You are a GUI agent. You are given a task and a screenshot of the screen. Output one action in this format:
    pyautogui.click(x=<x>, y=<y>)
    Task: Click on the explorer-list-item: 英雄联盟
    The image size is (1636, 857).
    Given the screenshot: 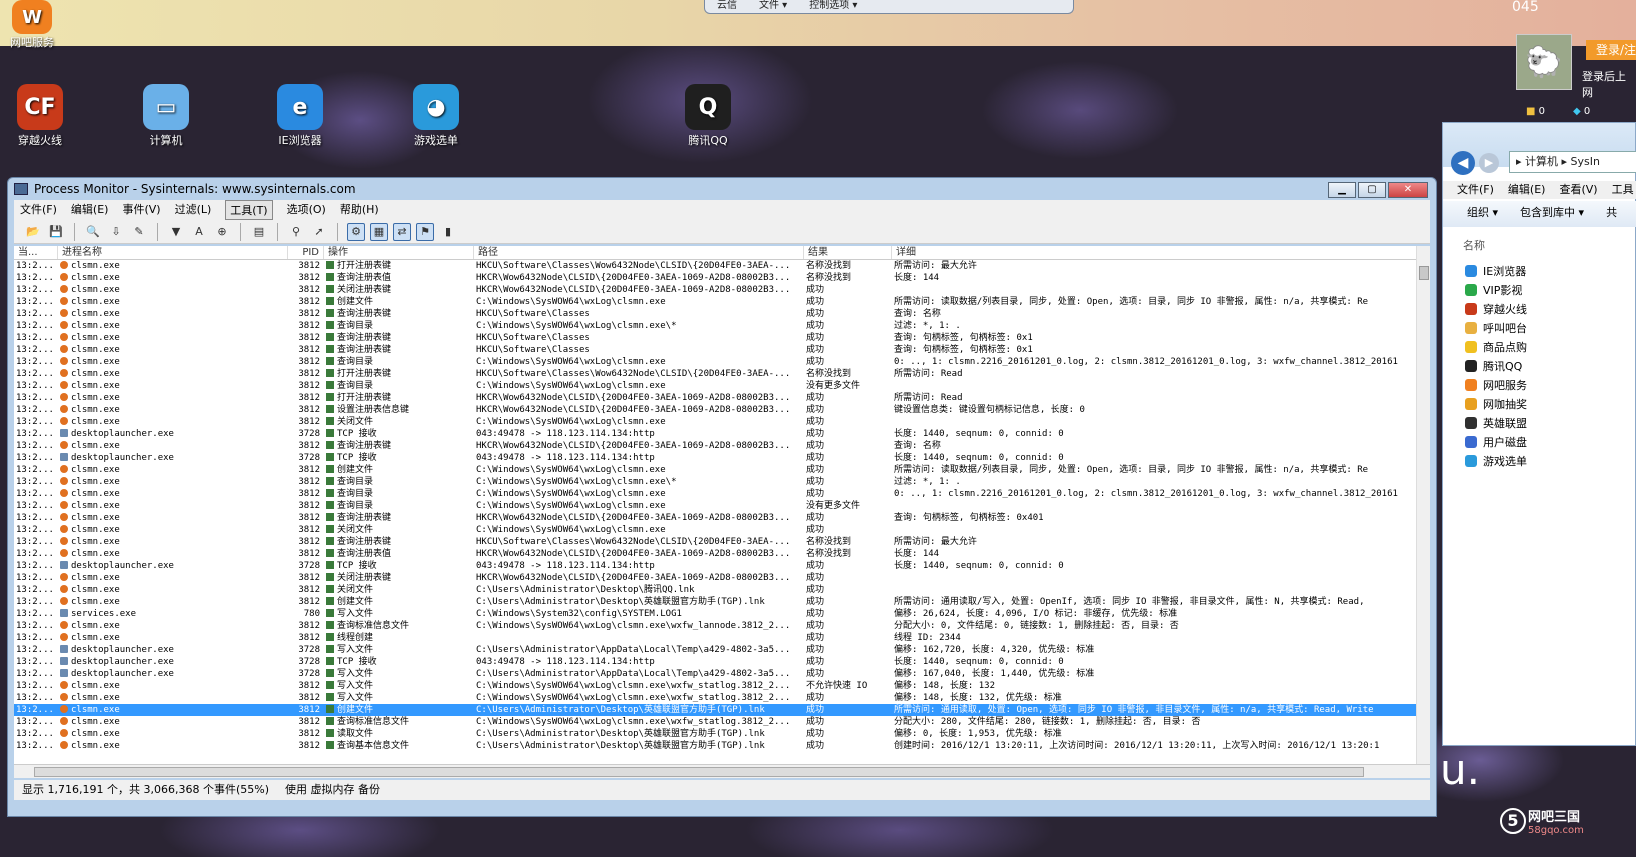 What is the action you would take?
    pyautogui.click(x=1496, y=422)
    